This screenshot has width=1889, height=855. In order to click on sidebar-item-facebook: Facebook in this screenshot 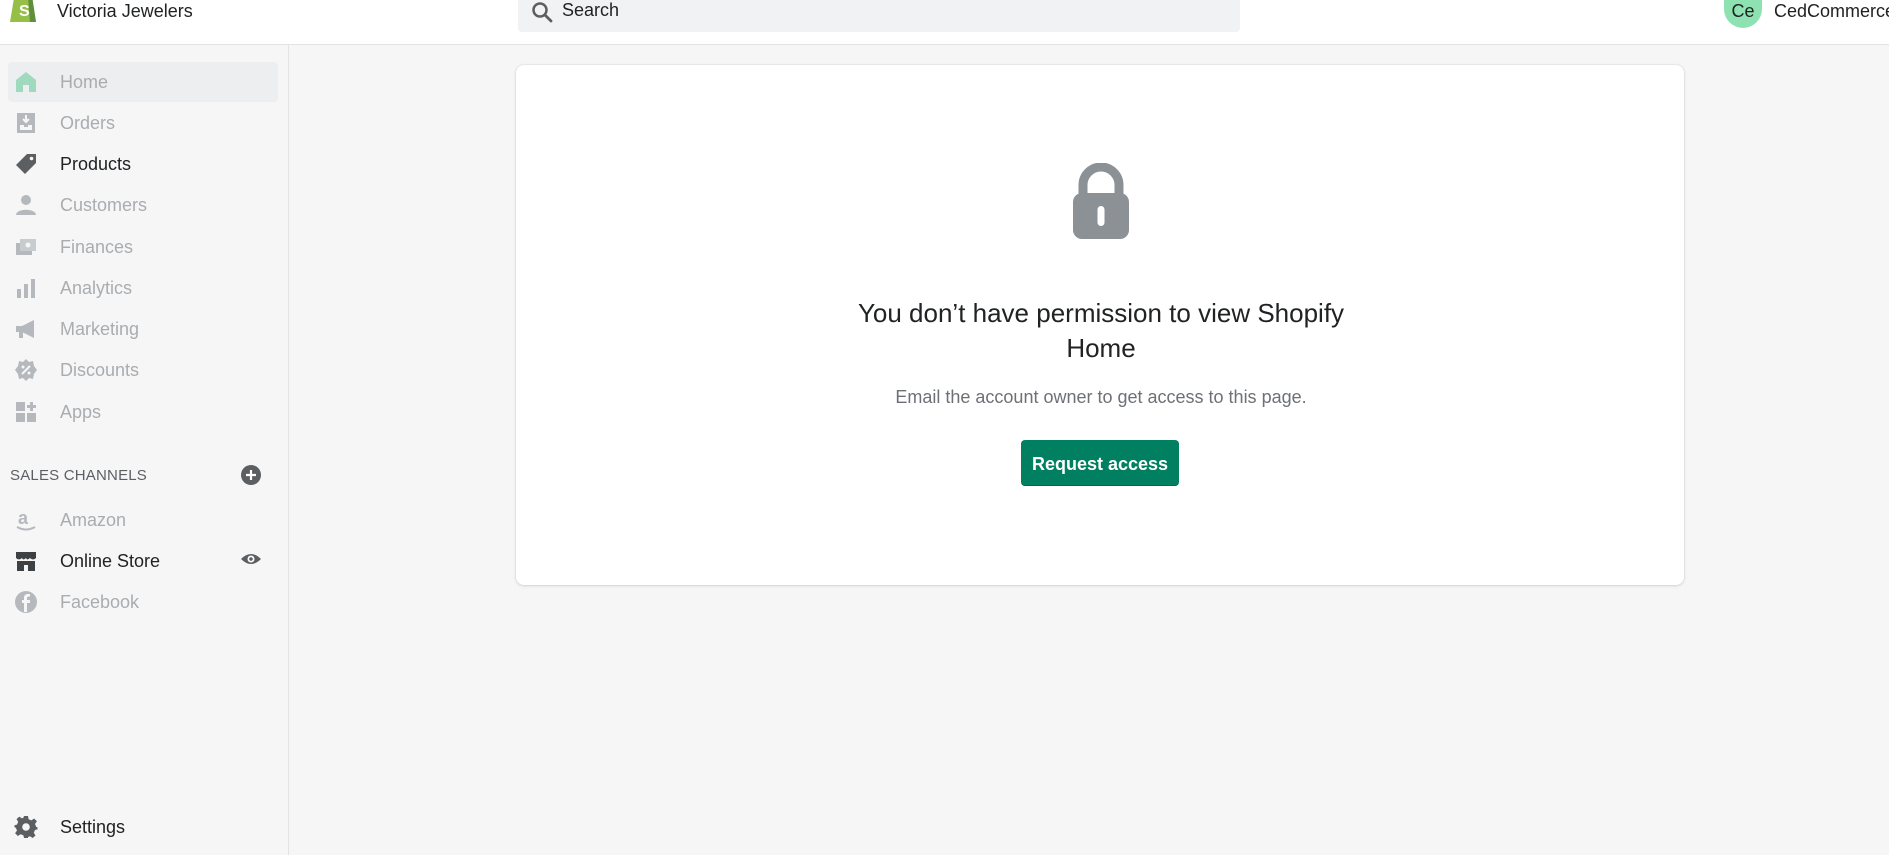, I will do `click(143, 602)`.